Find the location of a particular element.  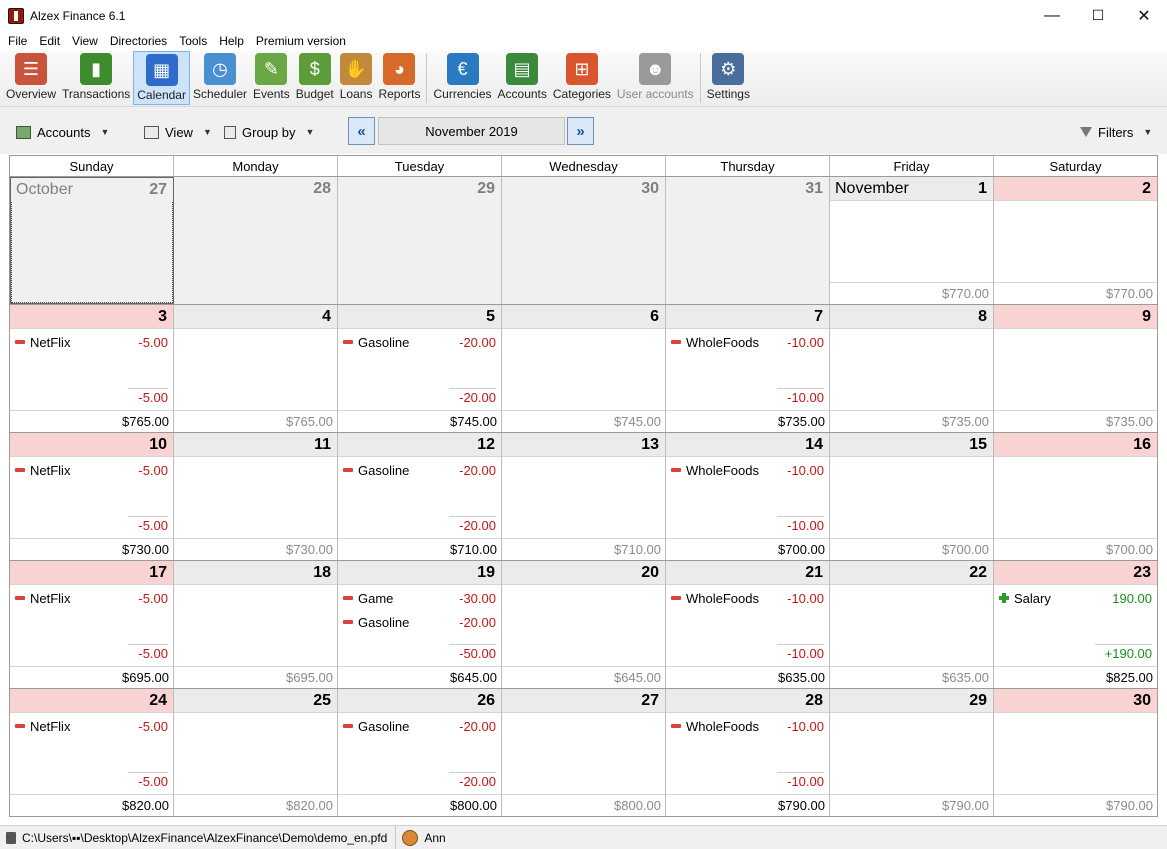

day-cell: 21 WholeFoods -10.00 -10.00 $635.00 is located at coordinates (748, 624).